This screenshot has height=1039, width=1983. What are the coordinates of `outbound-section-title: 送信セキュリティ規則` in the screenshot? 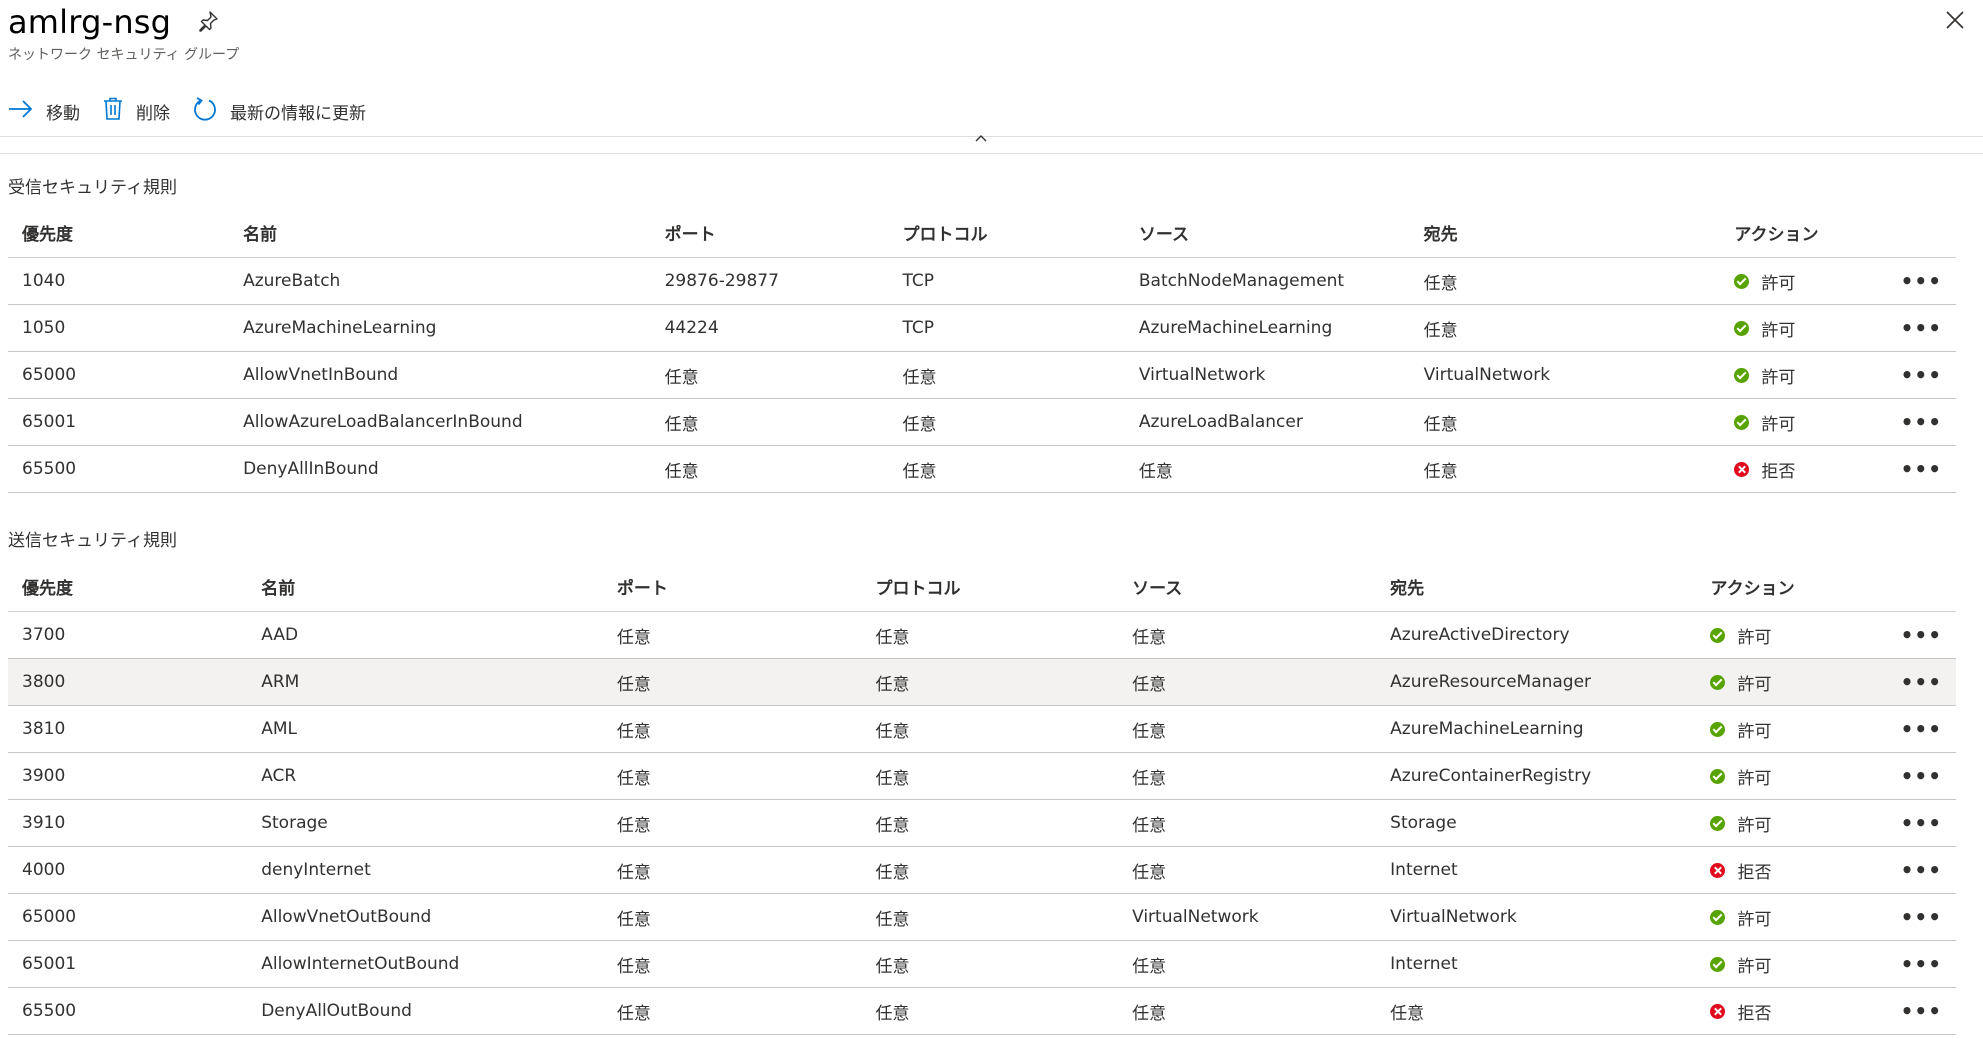 It's located at (92, 541).